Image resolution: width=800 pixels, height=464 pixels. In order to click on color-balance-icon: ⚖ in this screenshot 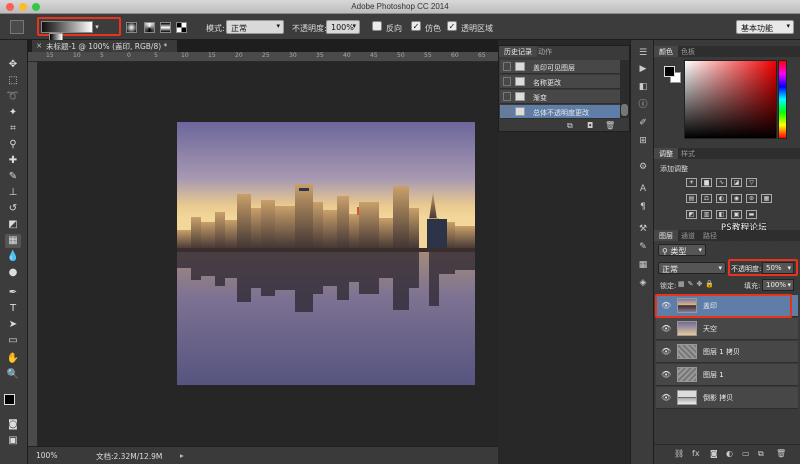, I will do `click(706, 198)`.